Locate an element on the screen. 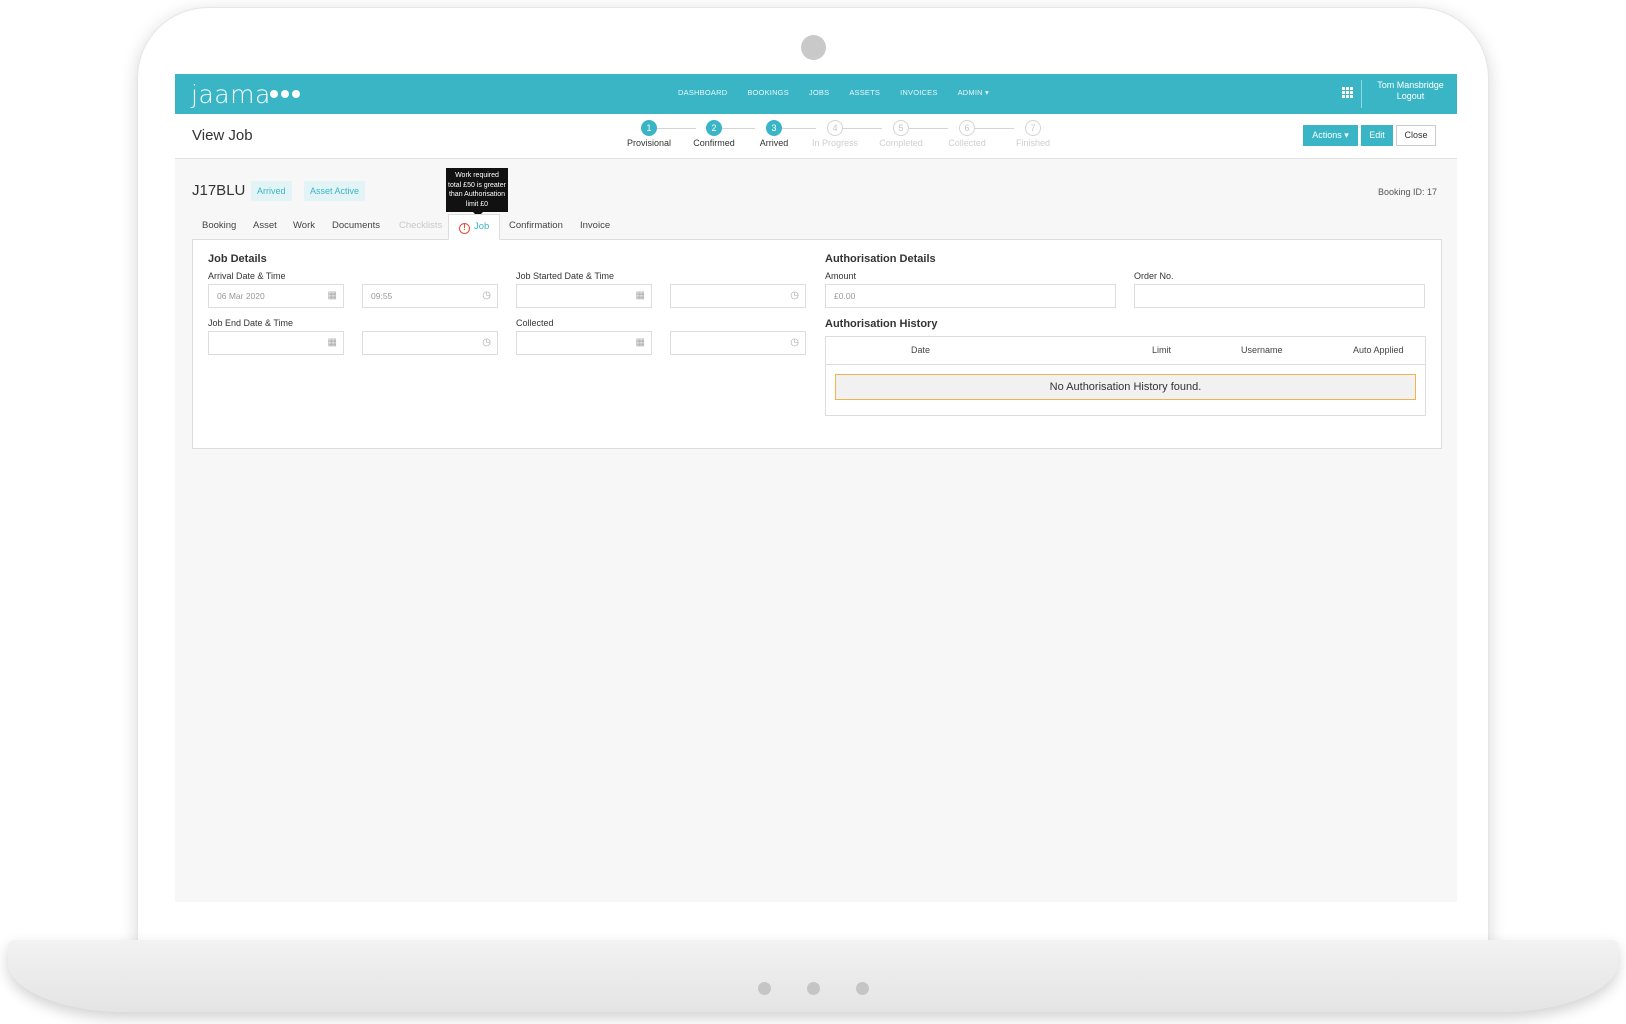  column-username: Username is located at coordinates (1262, 350).